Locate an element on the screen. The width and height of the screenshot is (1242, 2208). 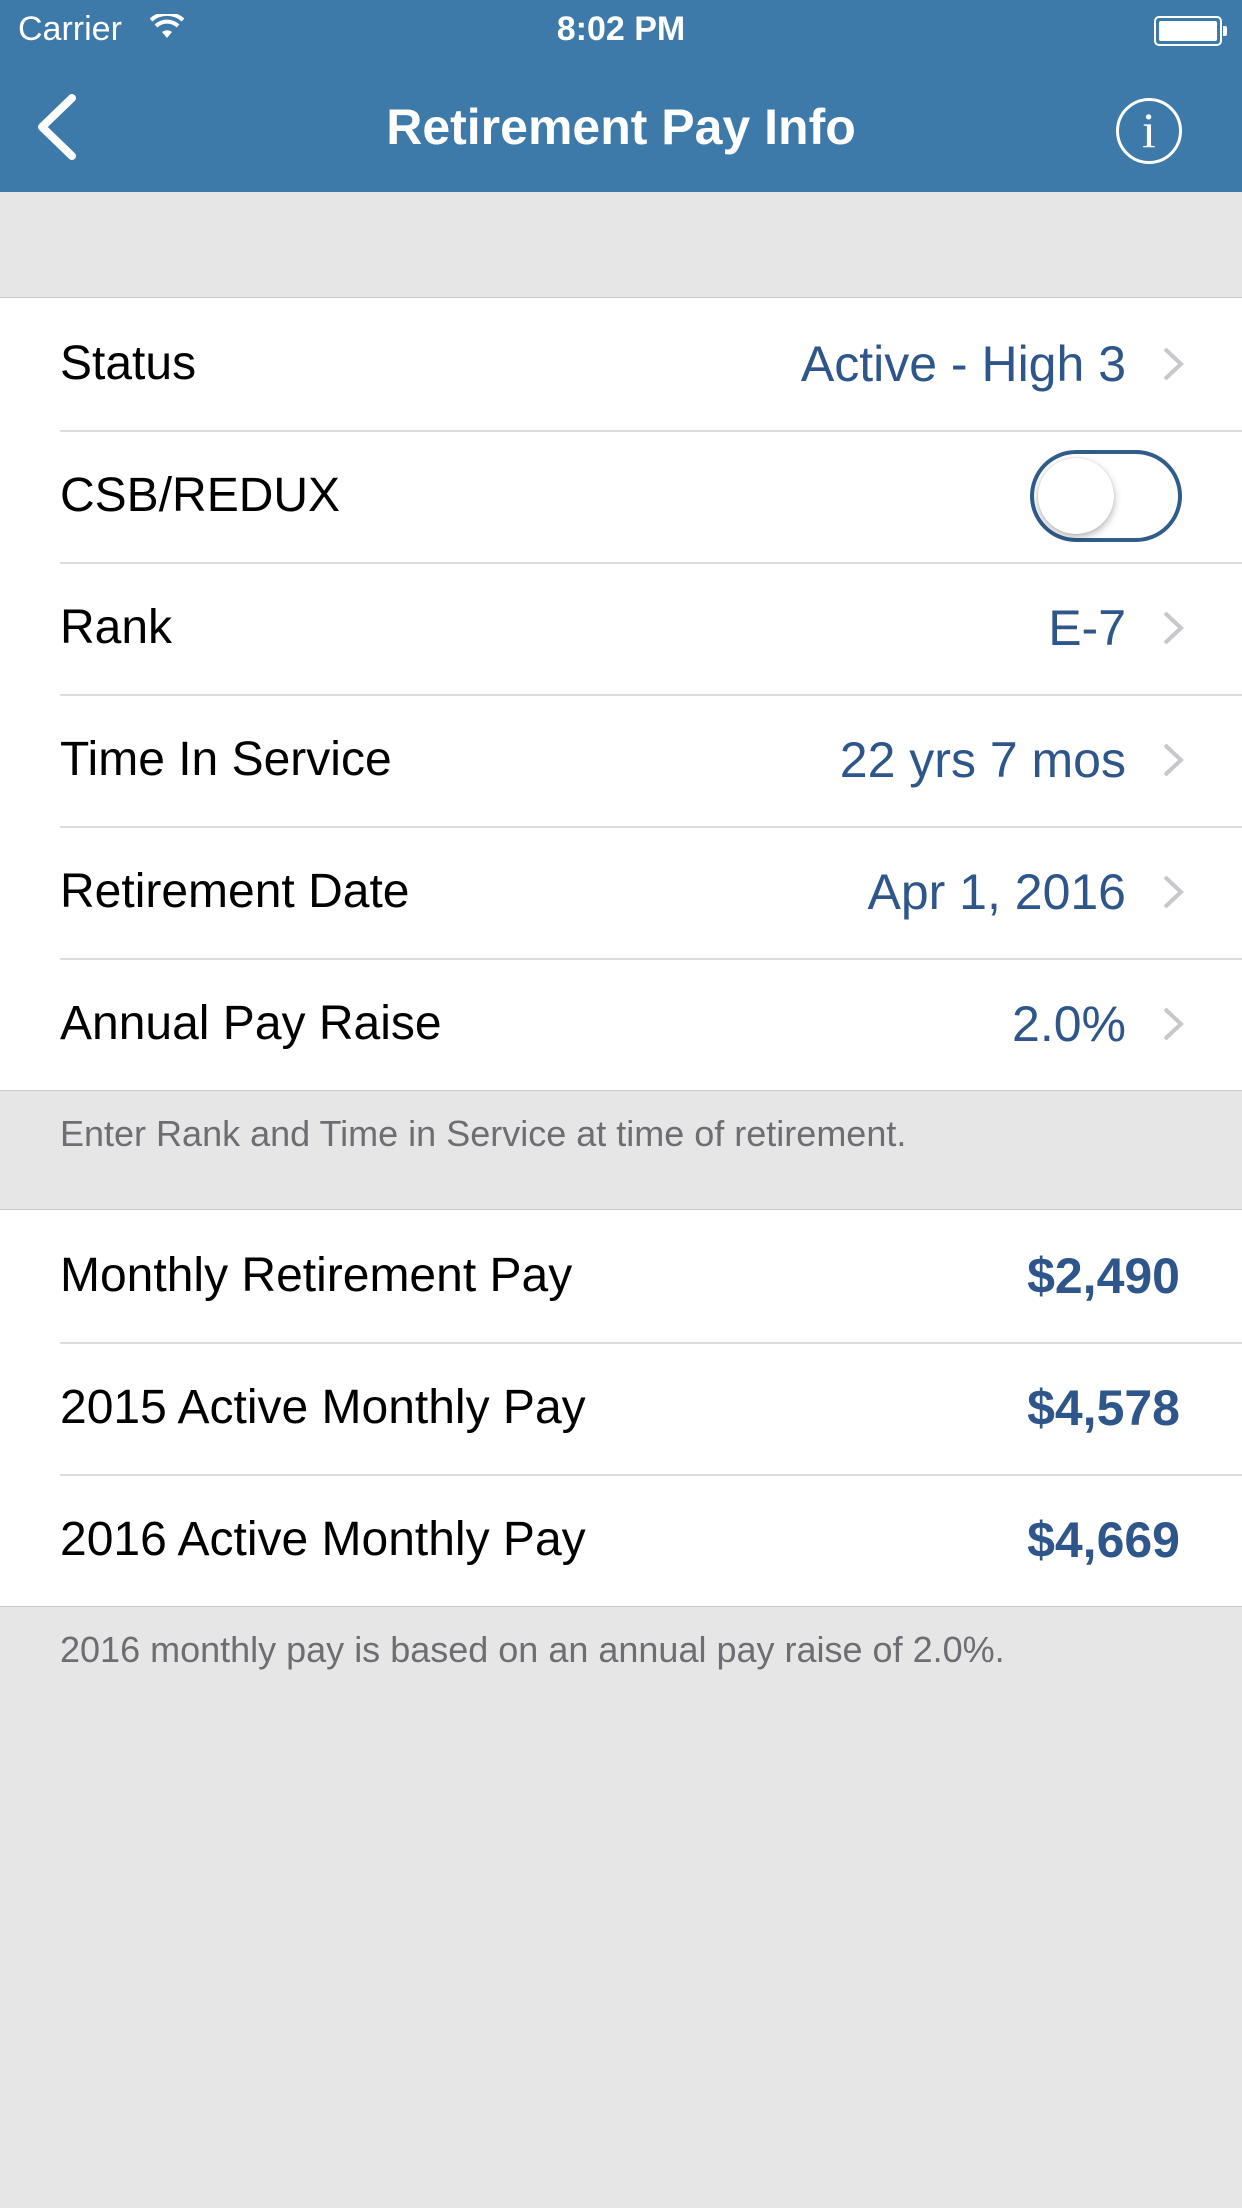
monthly-retirement-label: Monthly Retirement Pay is located at coordinates (316, 1275).